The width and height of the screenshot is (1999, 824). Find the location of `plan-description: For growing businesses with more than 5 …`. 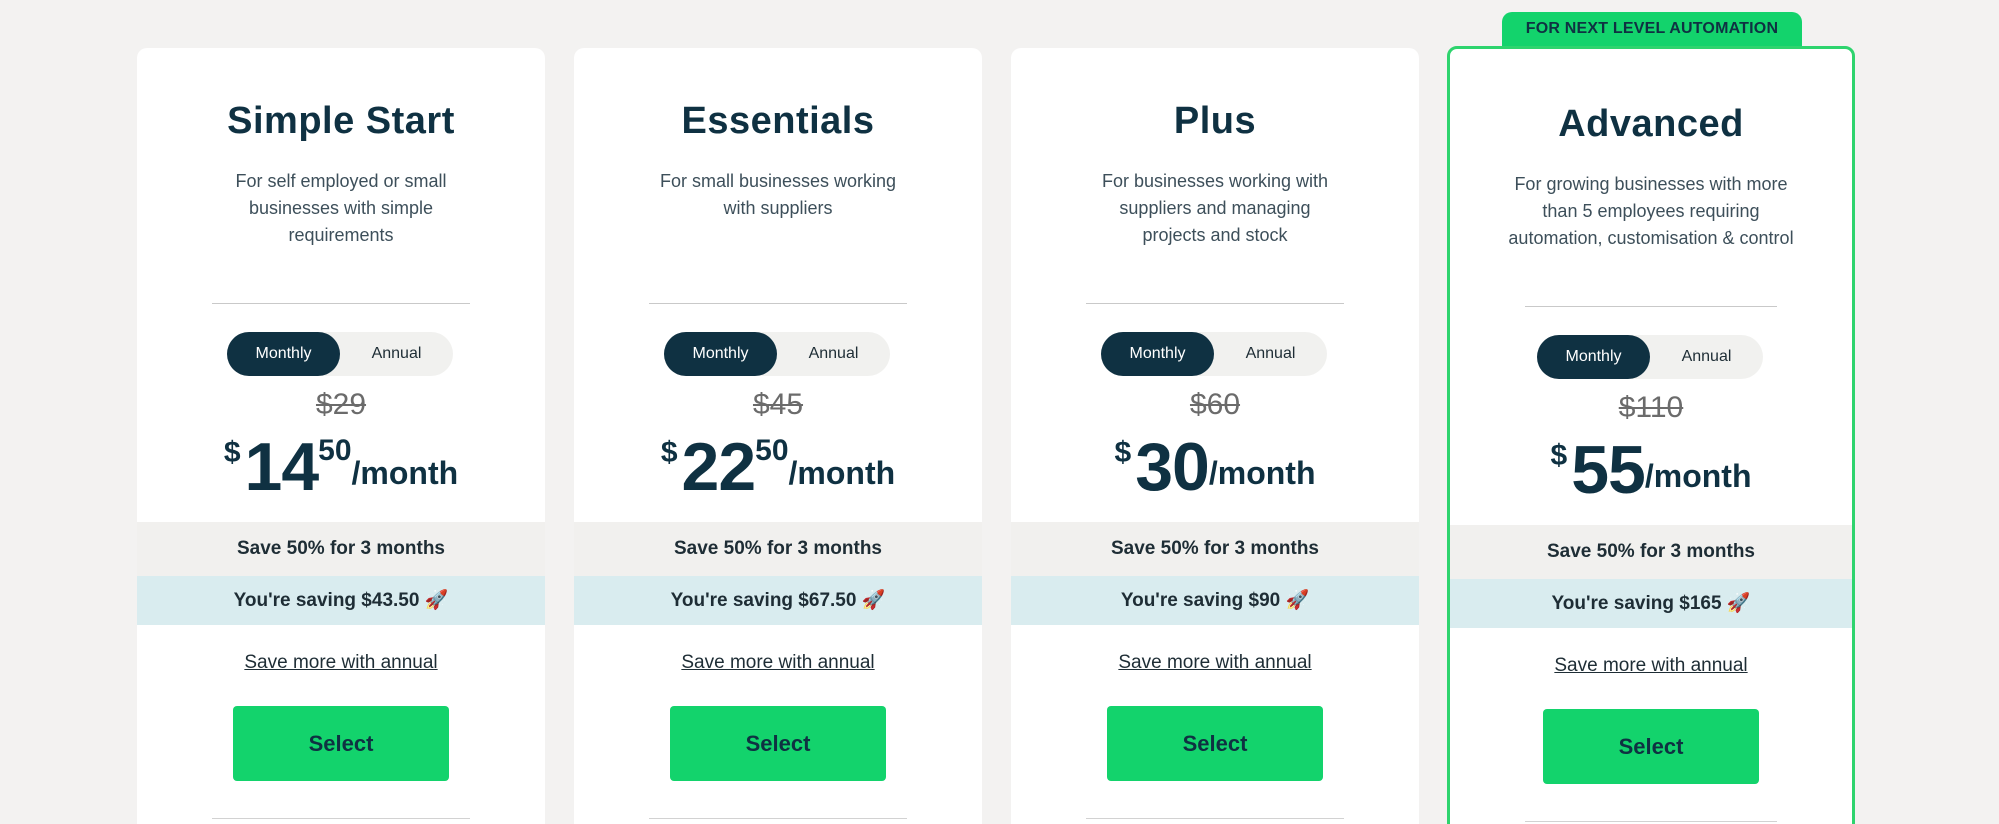

plan-description: For growing businesses with more than 5 … is located at coordinates (1651, 211).